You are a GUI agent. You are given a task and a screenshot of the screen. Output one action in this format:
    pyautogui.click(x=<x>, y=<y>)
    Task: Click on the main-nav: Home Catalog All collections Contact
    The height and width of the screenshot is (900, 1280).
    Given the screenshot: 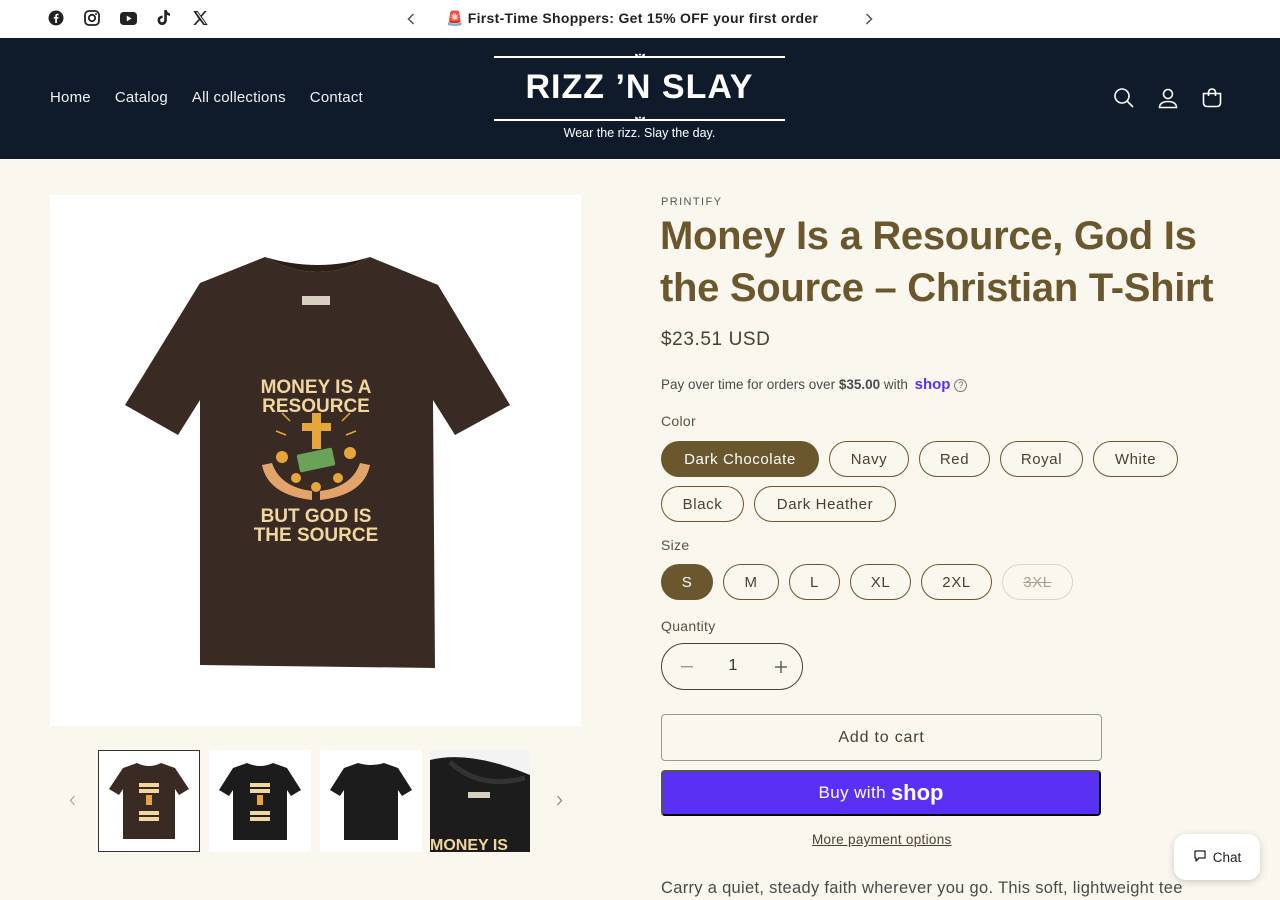 What is the action you would take?
    pyautogui.click(x=206, y=97)
    